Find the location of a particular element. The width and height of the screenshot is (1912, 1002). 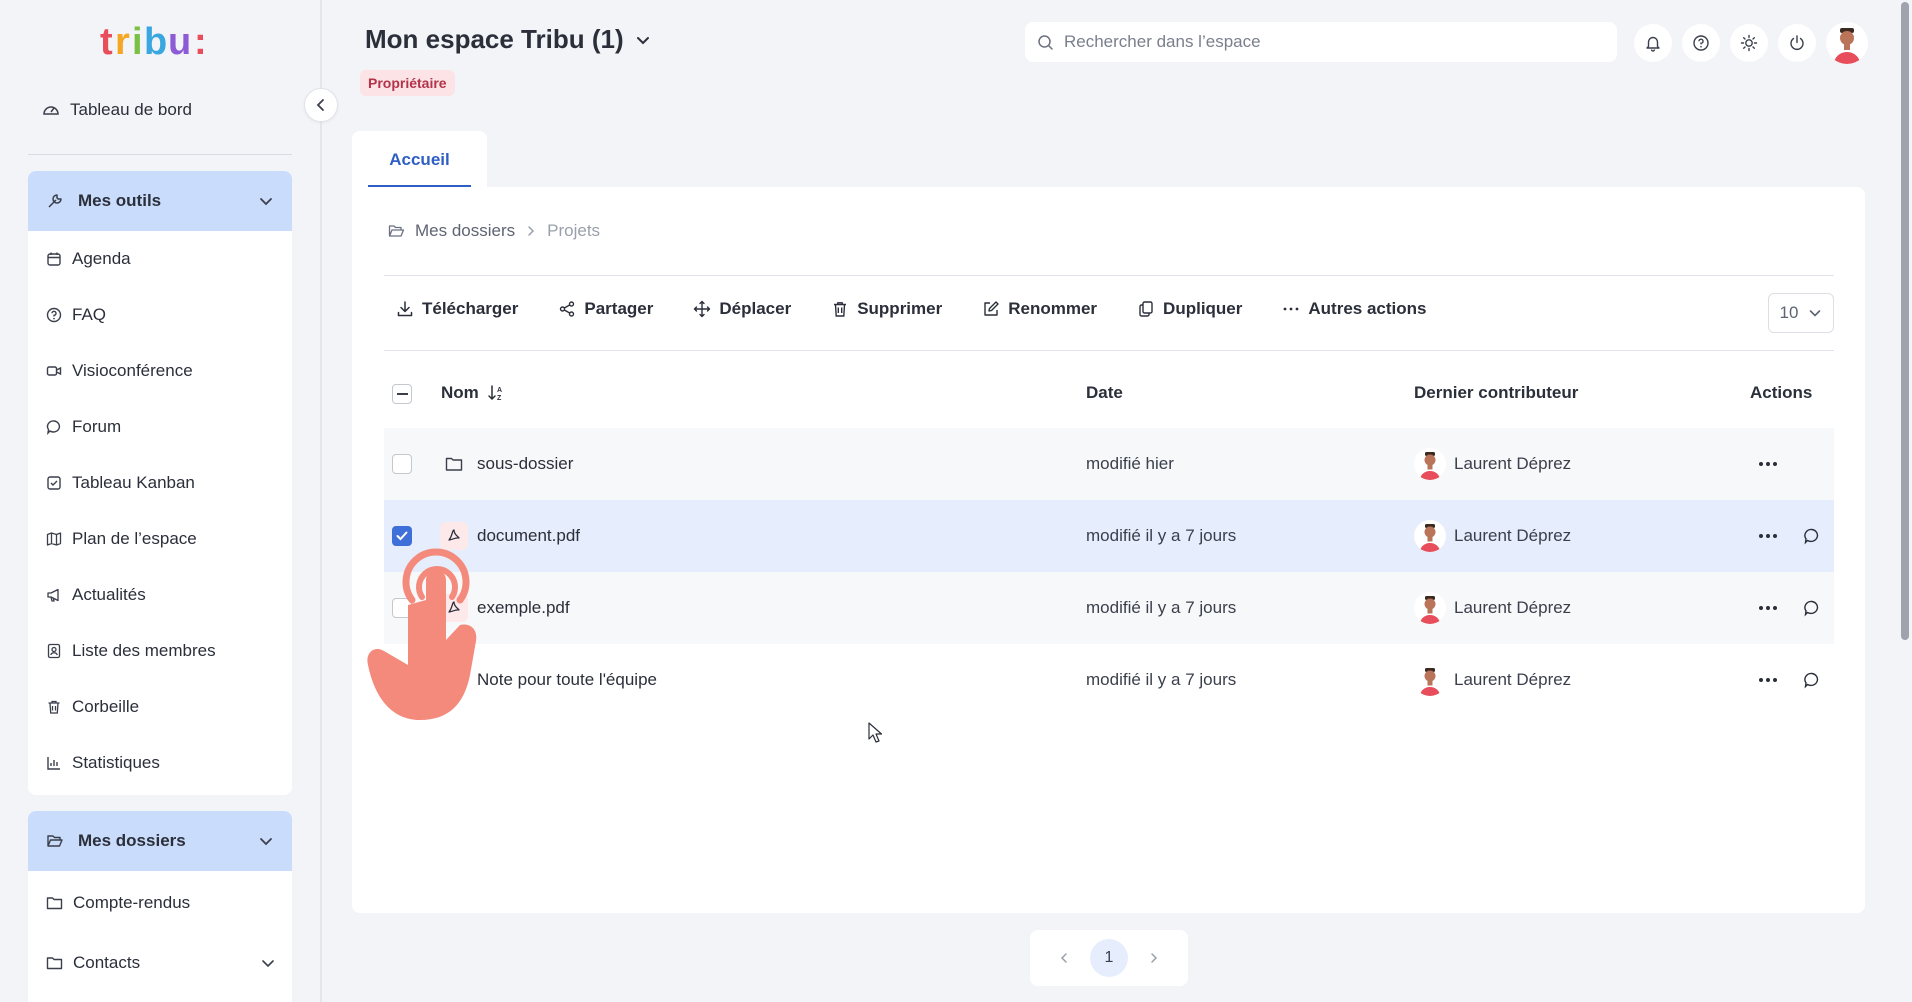

notifications-button is located at coordinates (1653, 43).